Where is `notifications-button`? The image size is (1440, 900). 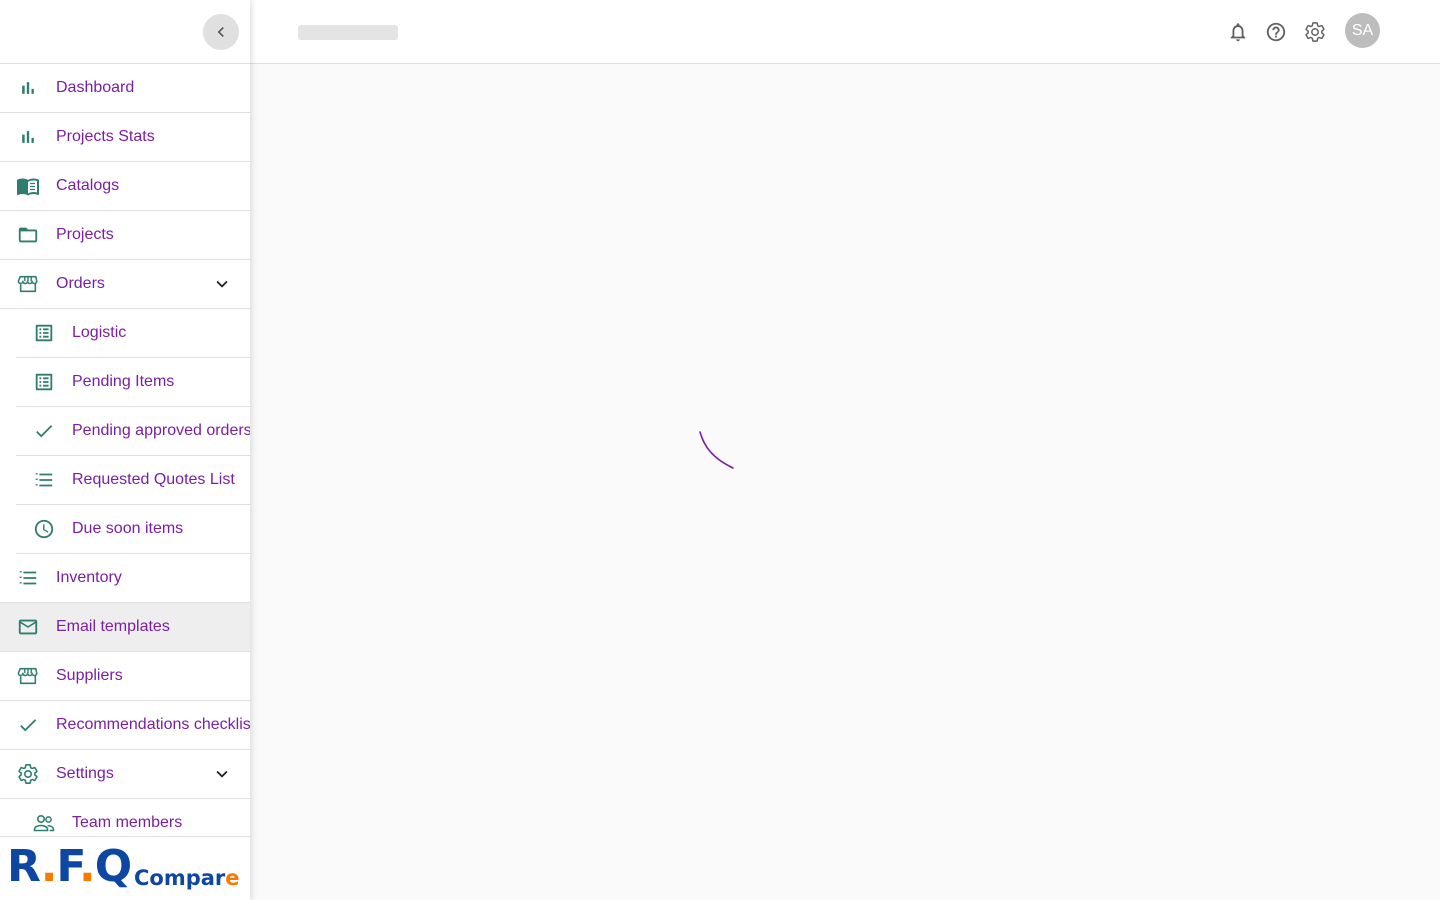 notifications-button is located at coordinates (1238, 32).